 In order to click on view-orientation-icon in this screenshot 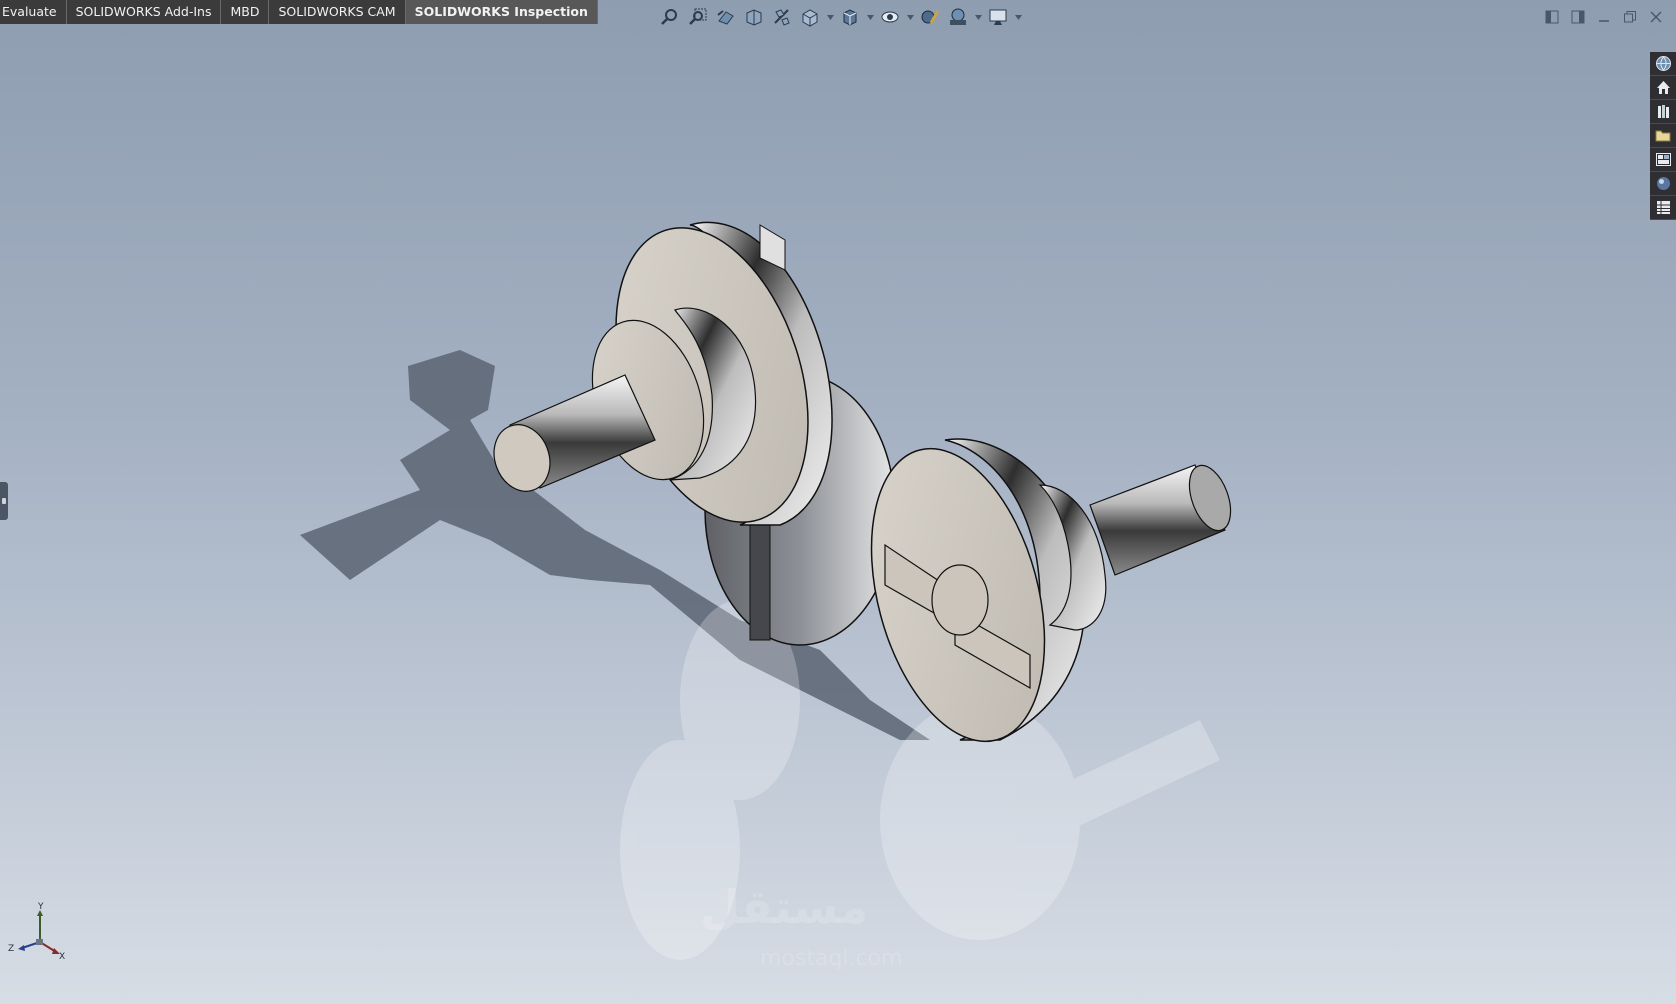, I will do `click(810, 17)`.